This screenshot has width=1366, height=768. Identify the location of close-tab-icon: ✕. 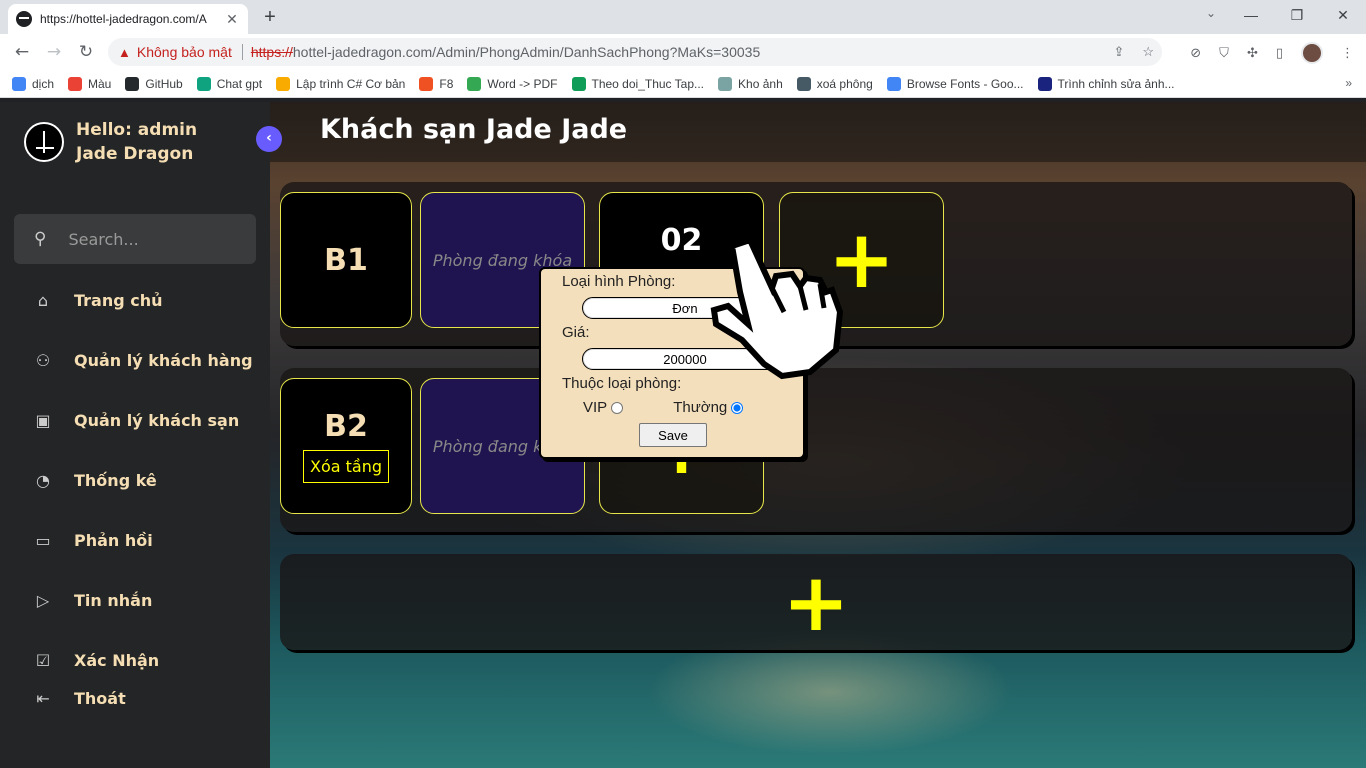
(232, 19).